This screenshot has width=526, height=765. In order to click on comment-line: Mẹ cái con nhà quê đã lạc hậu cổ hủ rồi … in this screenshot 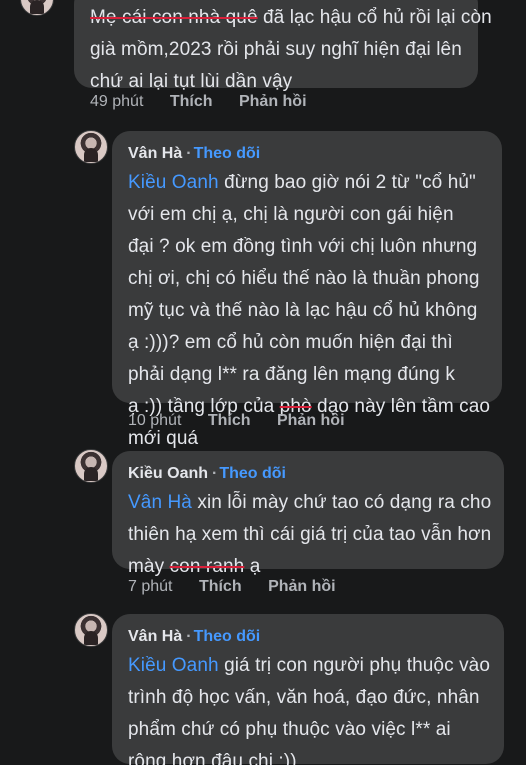, I will do `click(291, 18)`.